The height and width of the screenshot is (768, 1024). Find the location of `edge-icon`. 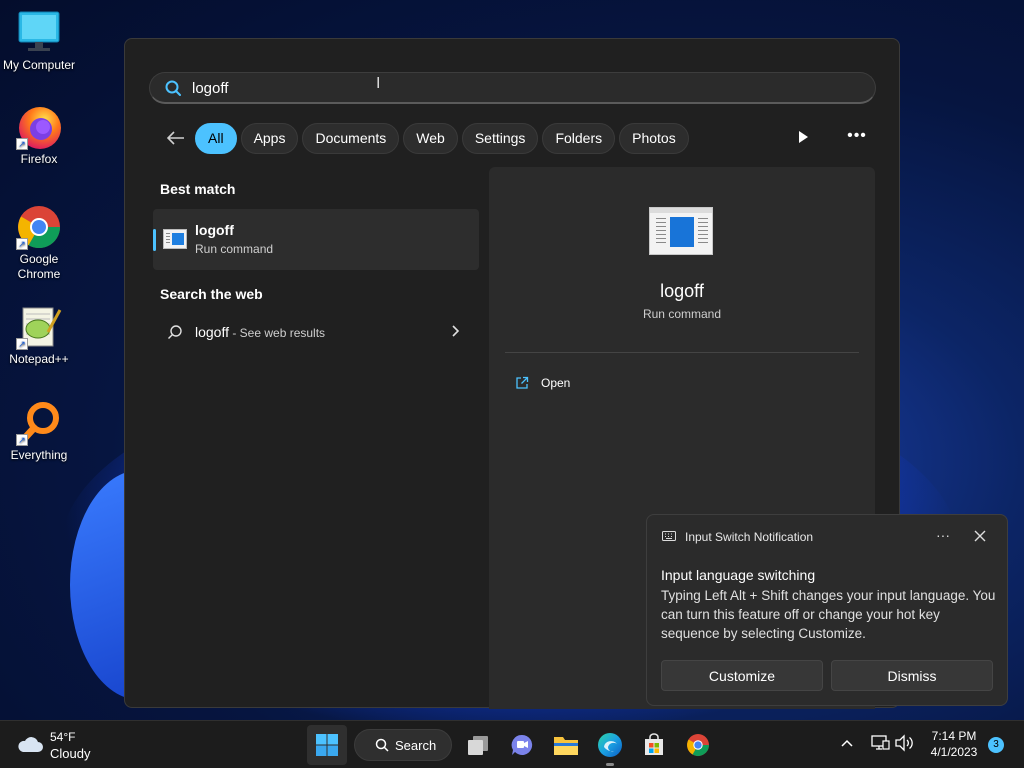

edge-icon is located at coordinates (610, 745).